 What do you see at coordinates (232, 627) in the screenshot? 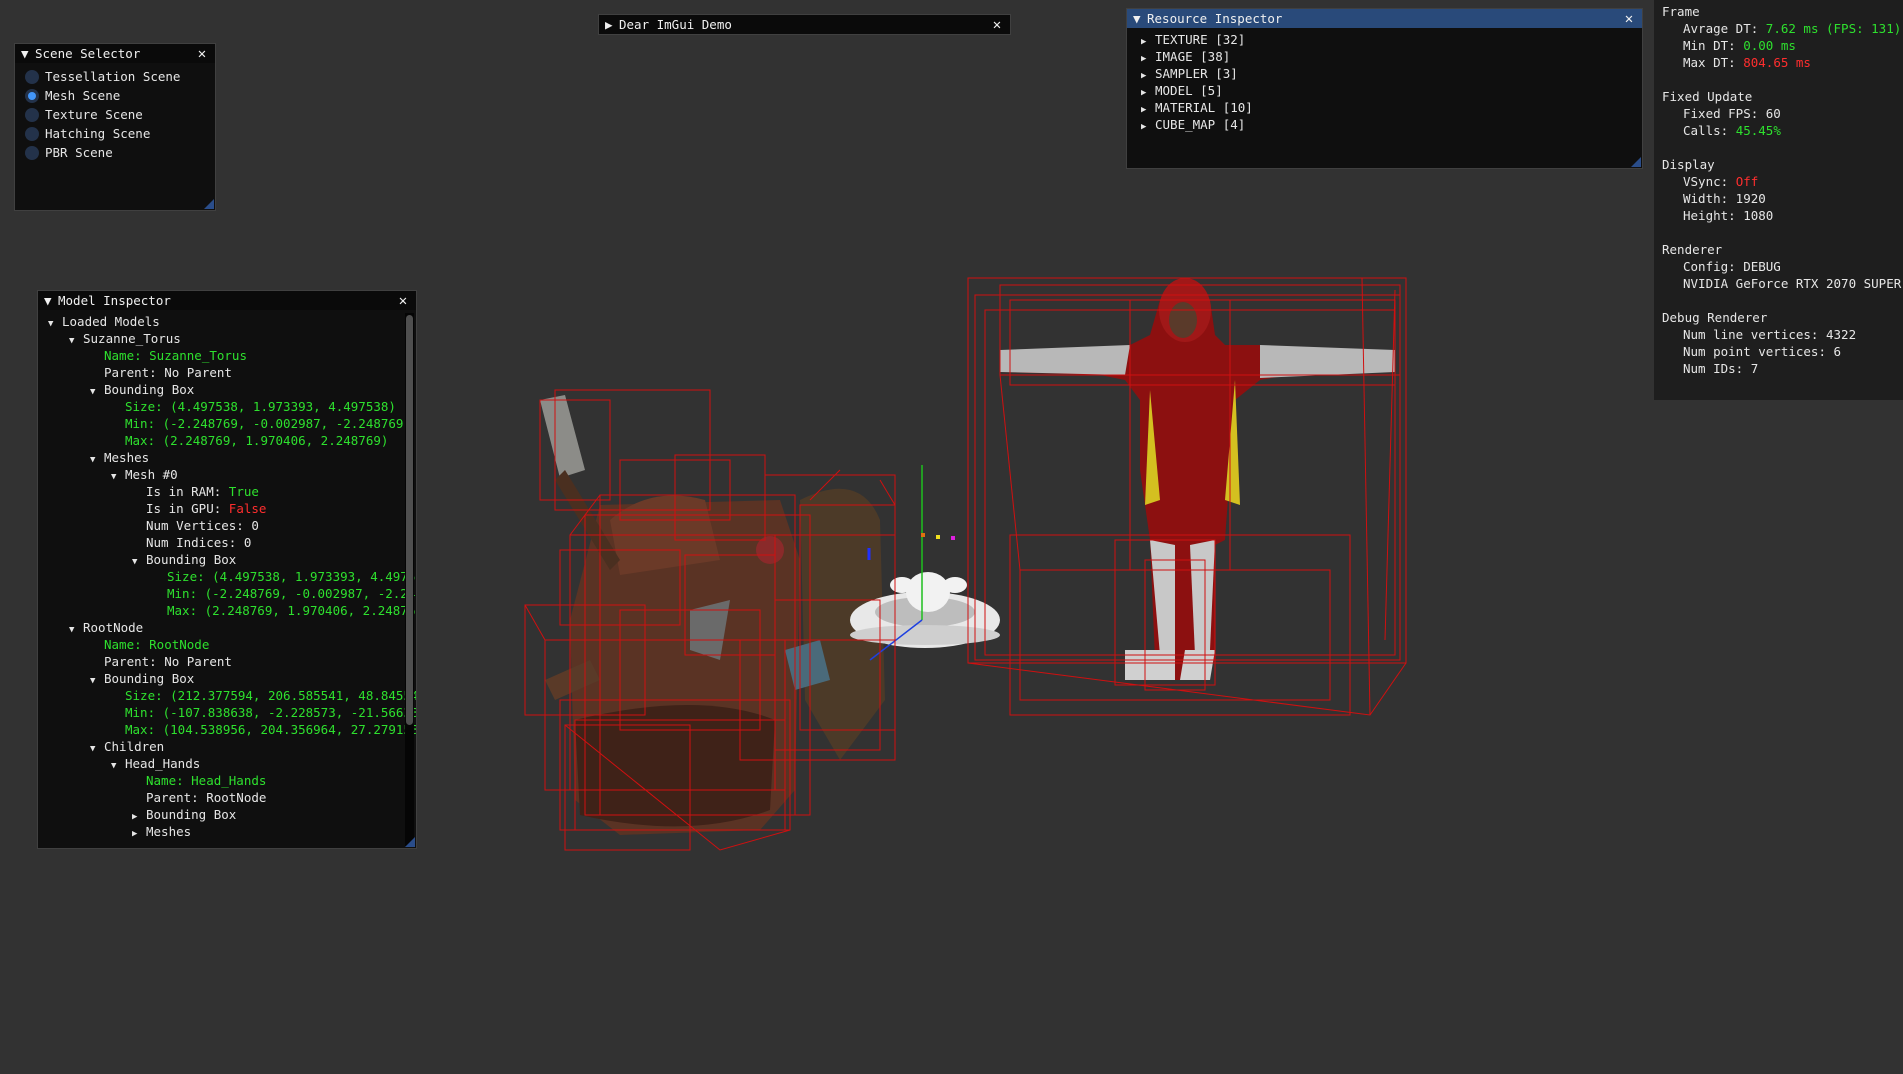
I see `tree-node: ▼ RootNode` at bounding box center [232, 627].